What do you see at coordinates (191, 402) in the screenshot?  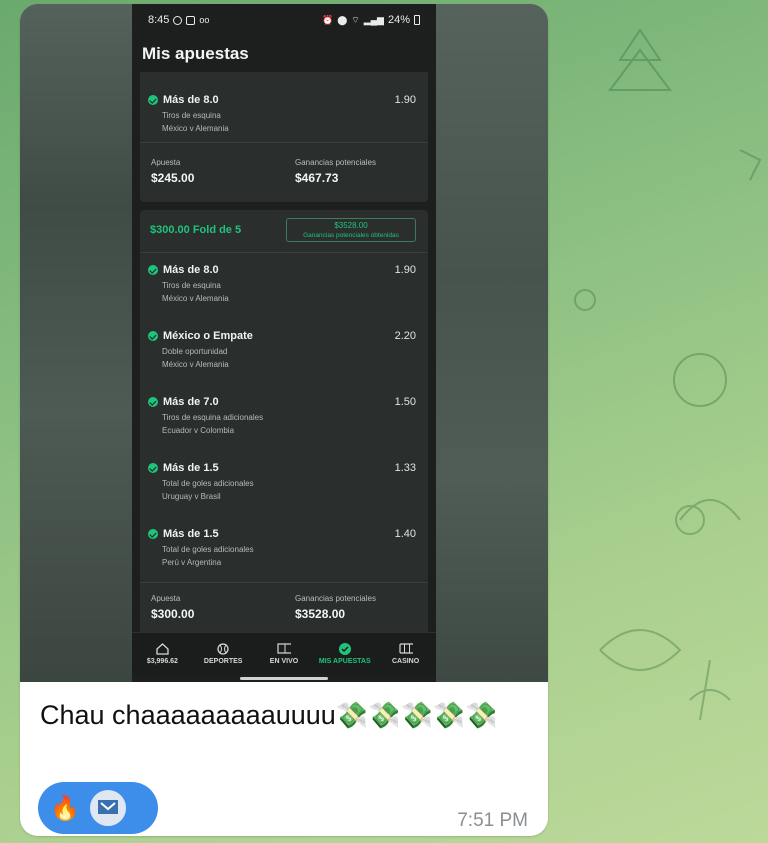 I see `leg-pick: Más de 7.0` at bounding box center [191, 402].